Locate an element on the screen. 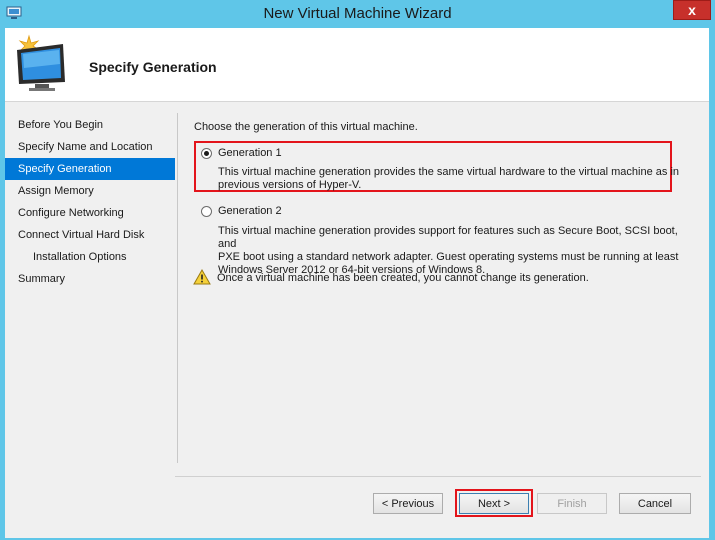 The image size is (715, 540). nav-item-connect-vhd: Connect Virtual Hard Disk is located at coordinates (90, 235).